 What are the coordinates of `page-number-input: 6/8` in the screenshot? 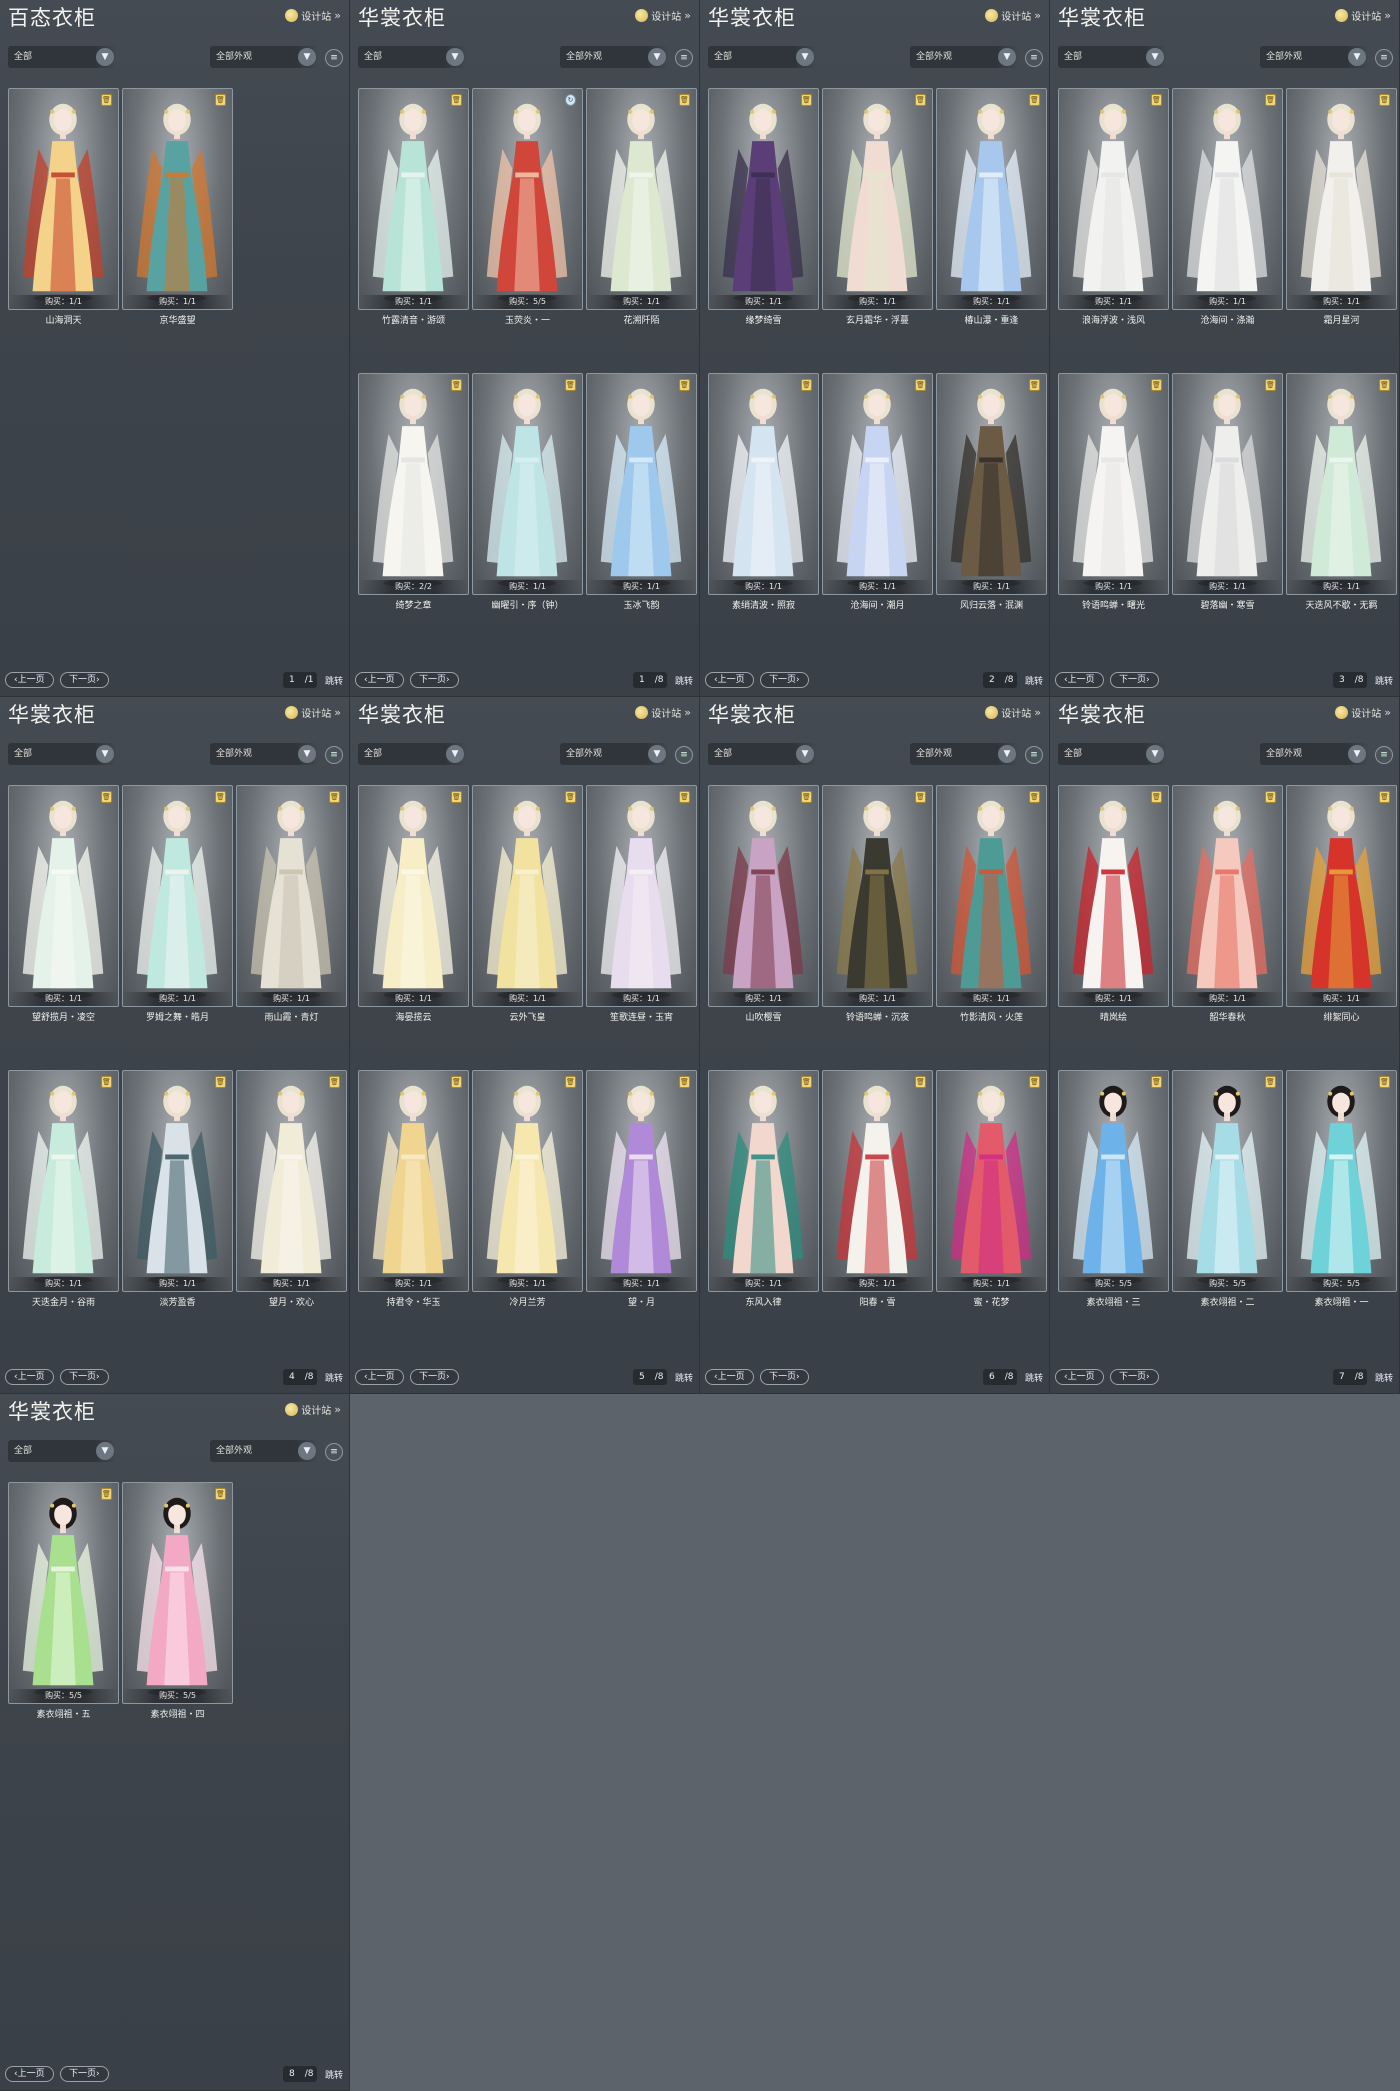 It's located at (999, 1377).